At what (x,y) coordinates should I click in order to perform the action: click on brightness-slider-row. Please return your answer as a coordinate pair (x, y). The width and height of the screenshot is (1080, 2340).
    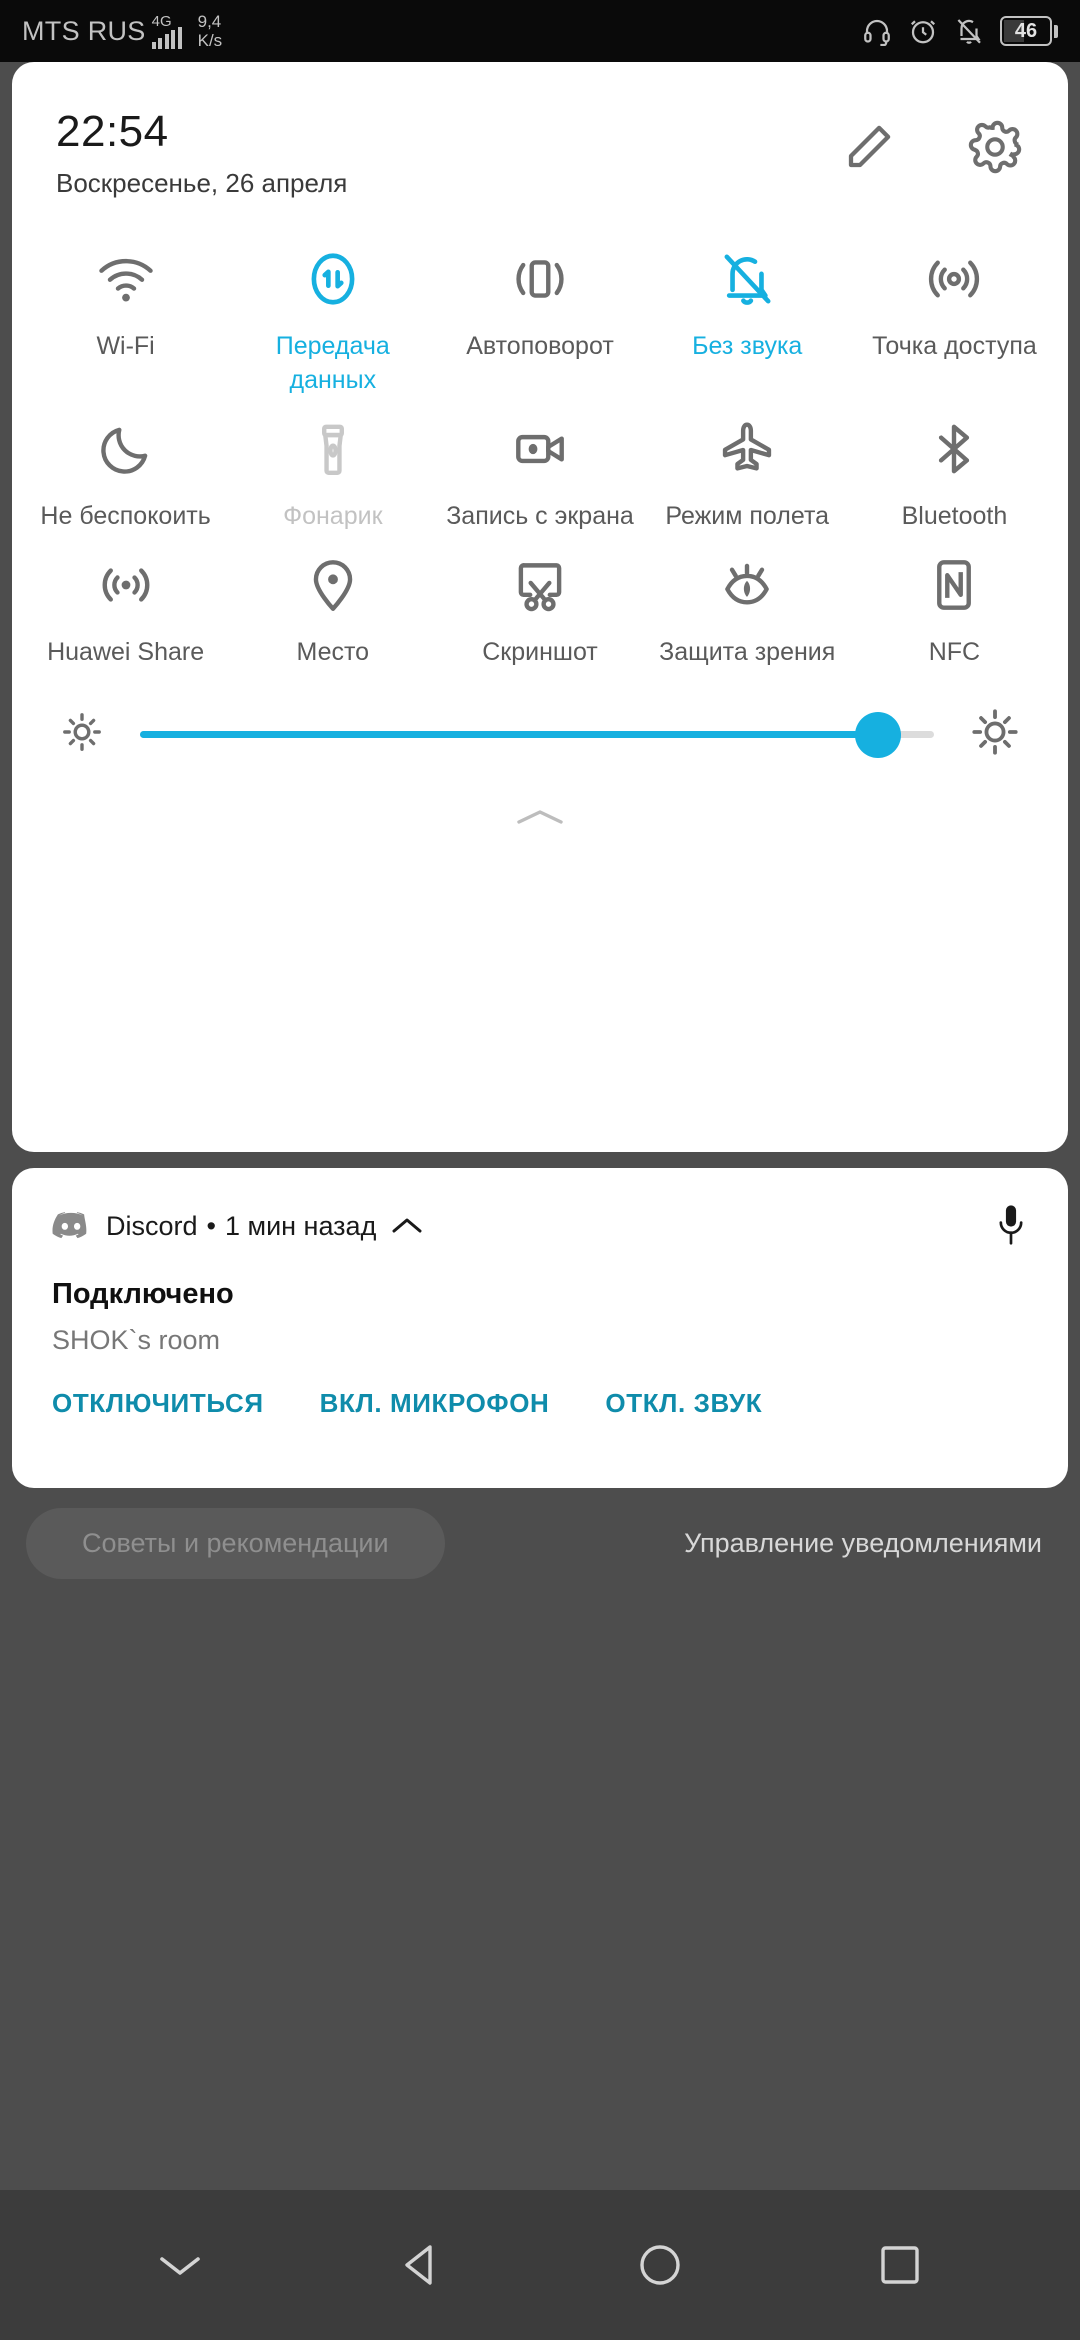
    Looking at the image, I should click on (540, 716).